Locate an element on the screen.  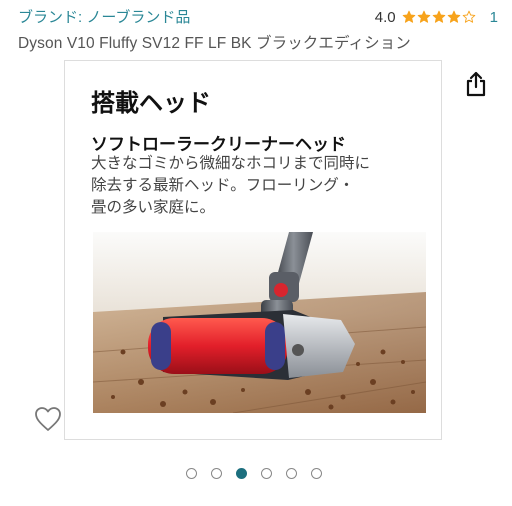
share-icon is located at coordinates (476, 84).